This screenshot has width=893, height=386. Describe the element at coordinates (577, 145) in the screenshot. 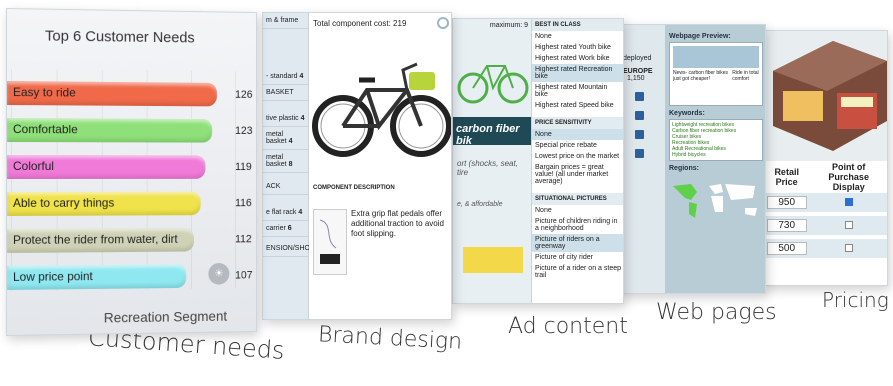

I see `option-item: Special price rebate` at that location.